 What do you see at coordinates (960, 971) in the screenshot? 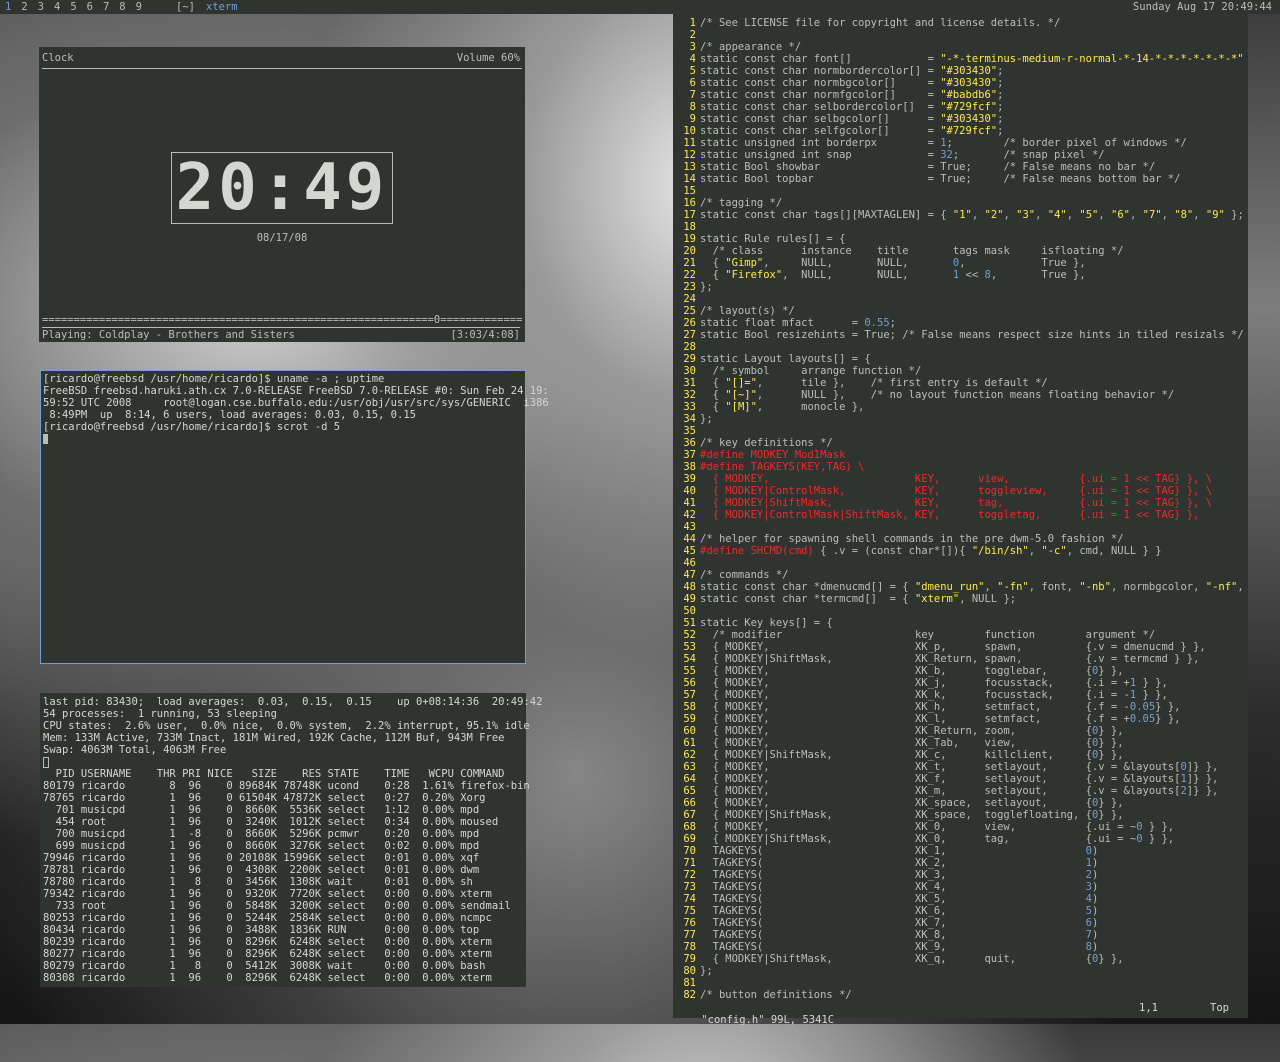
I see `code-line: 80};` at bounding box center [960, 971].